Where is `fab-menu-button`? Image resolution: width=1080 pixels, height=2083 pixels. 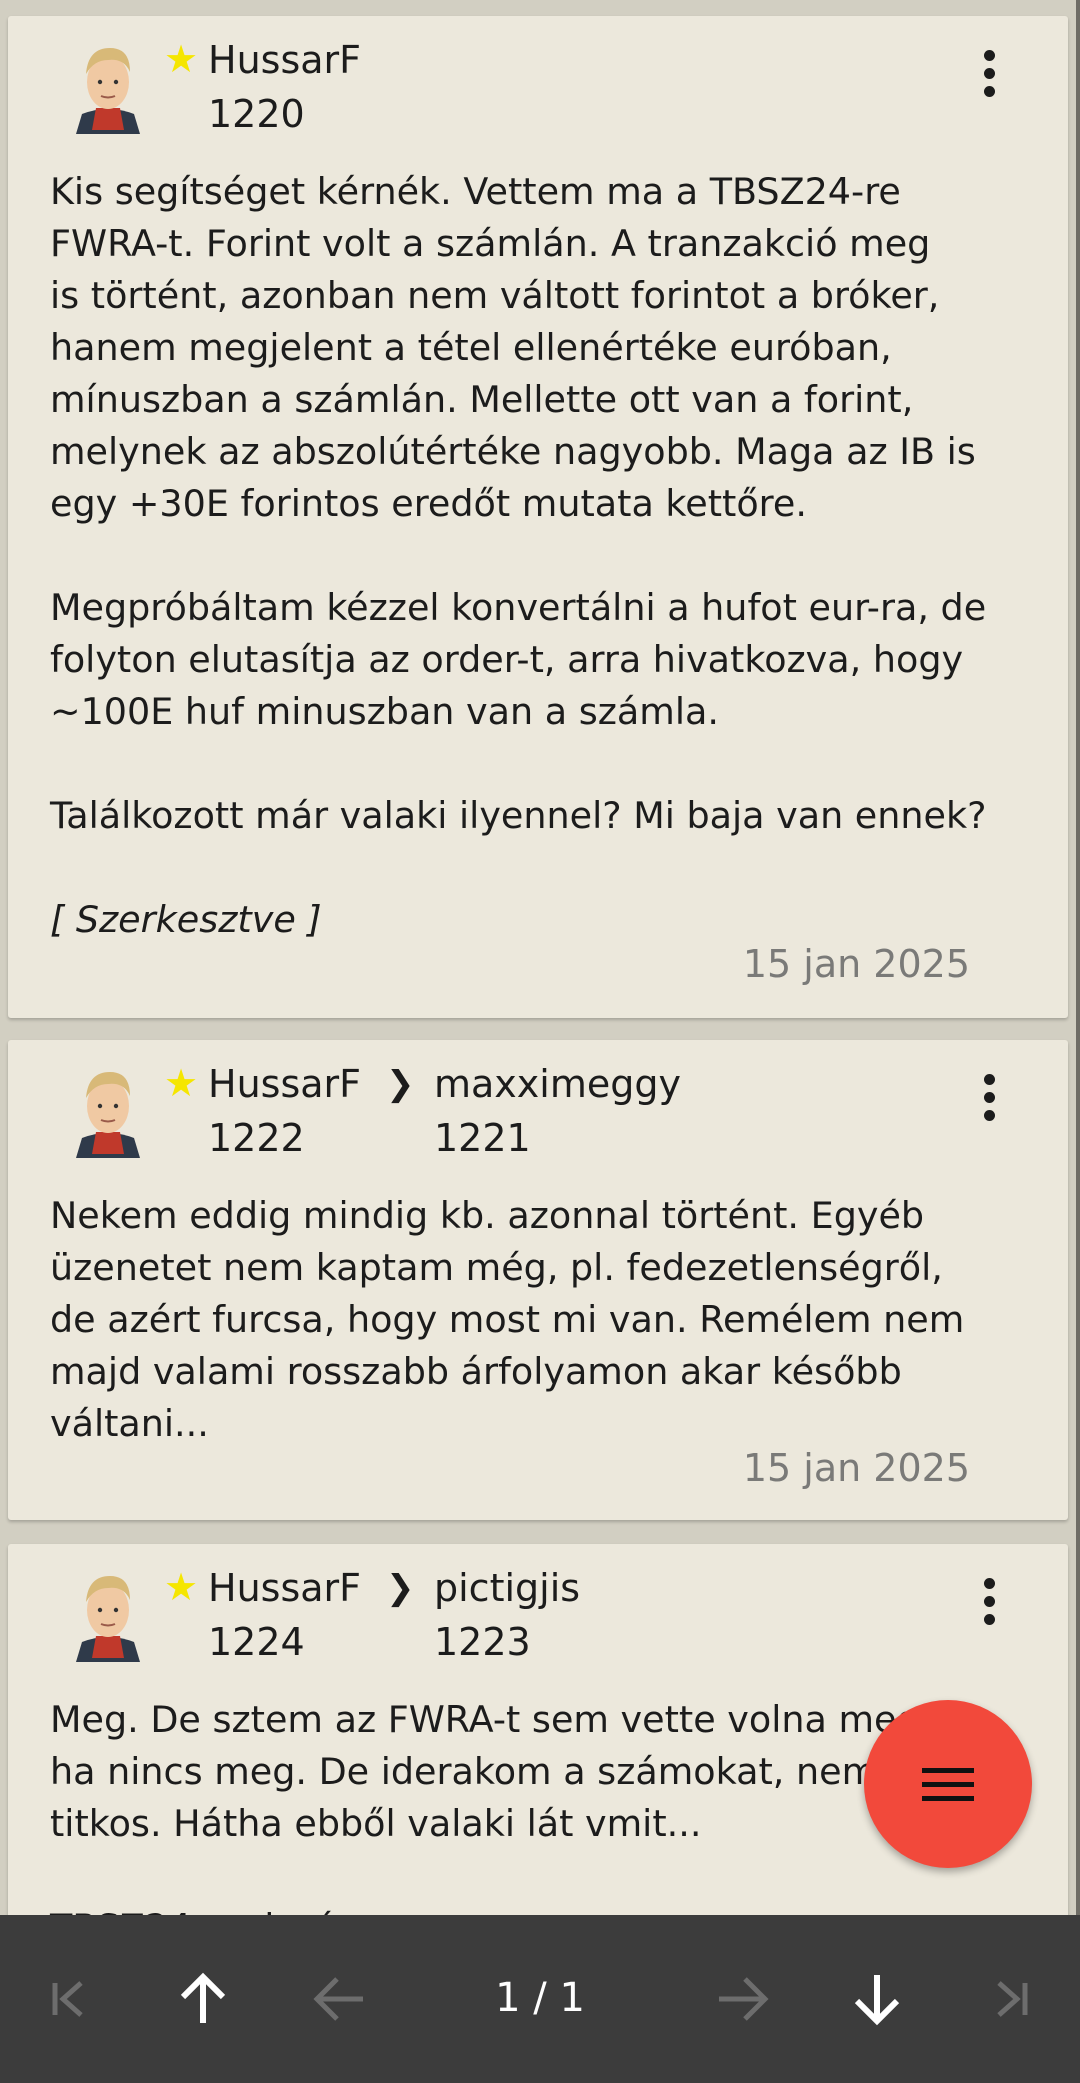 fab-menu-button is located at coordinates (948, 1784).